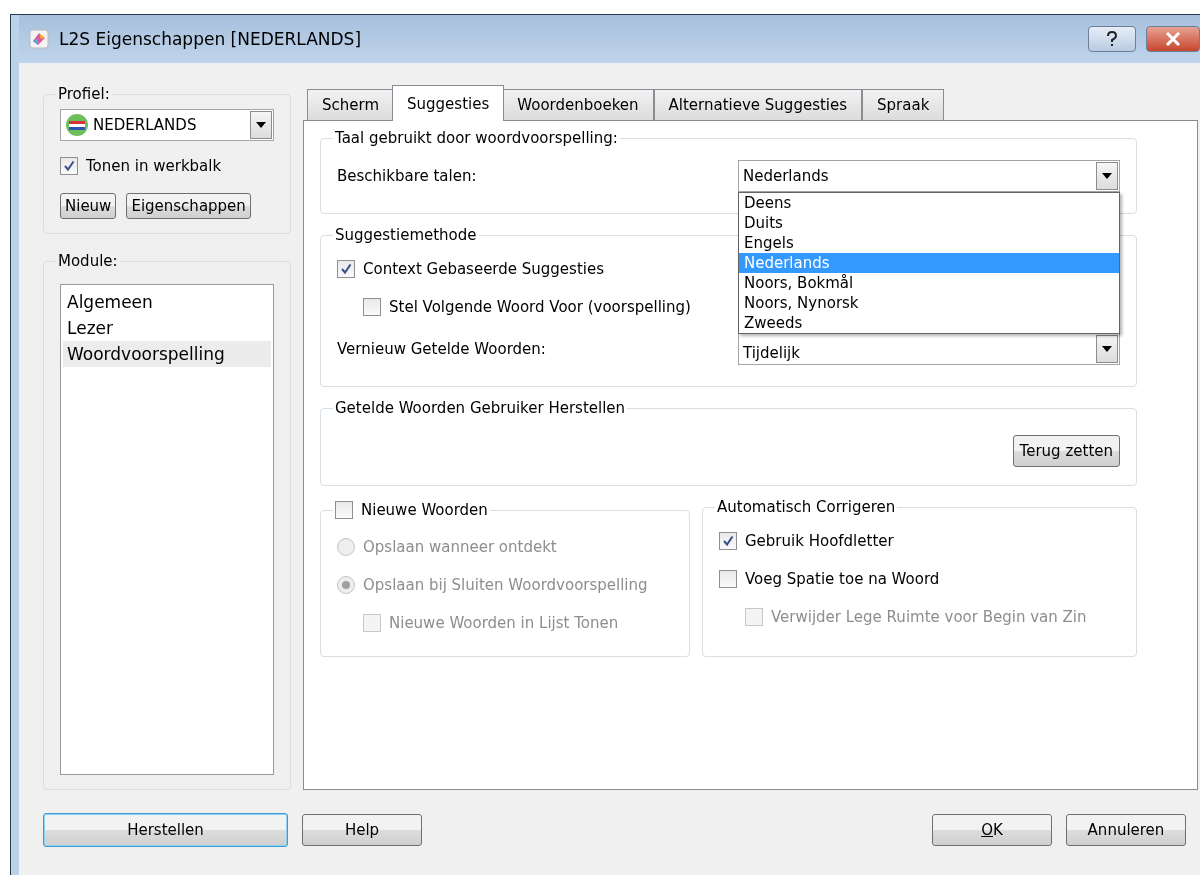 The image size is (1200, 875). I want to click on renew-dropdown: Tijdelijk, so click(929, 349).